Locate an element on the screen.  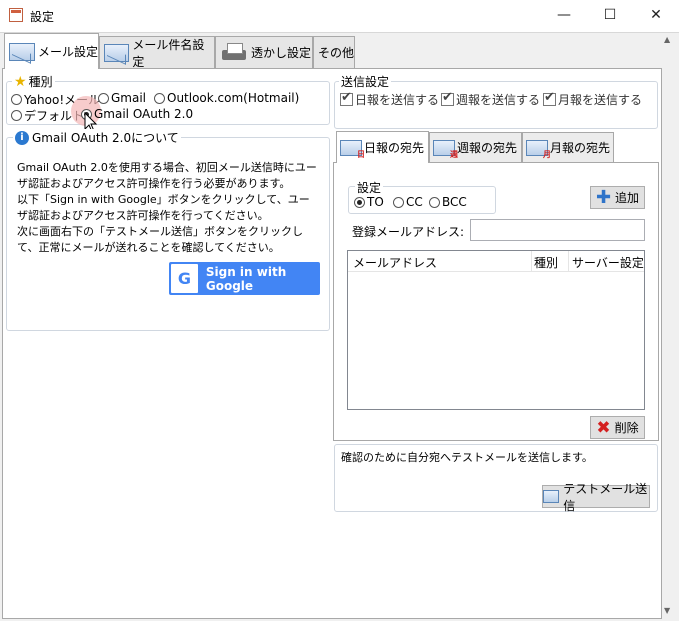
test-mail-description: 確認のために自分宛へテストメールを送信します。 is located at coordinates (467, 457).